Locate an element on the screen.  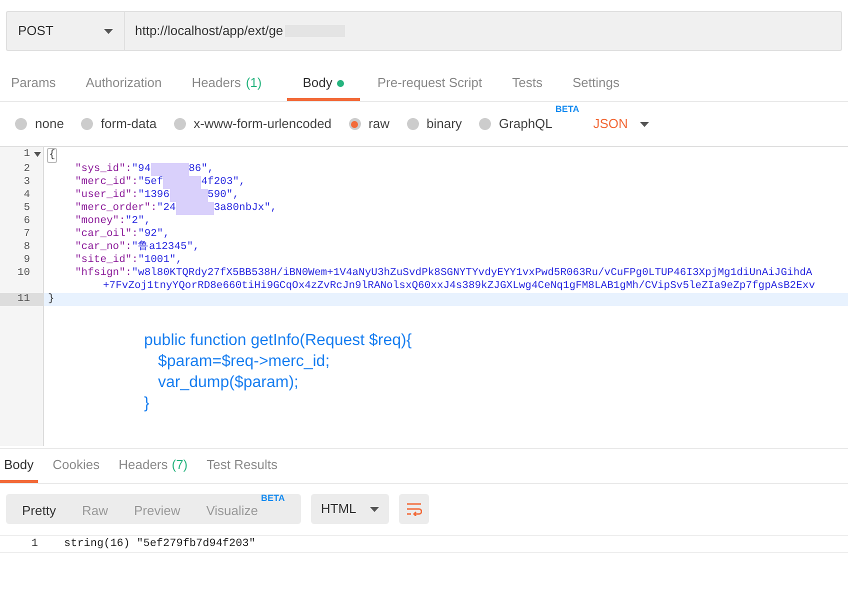
response-tab: Body is located at coordinates (19, 466).